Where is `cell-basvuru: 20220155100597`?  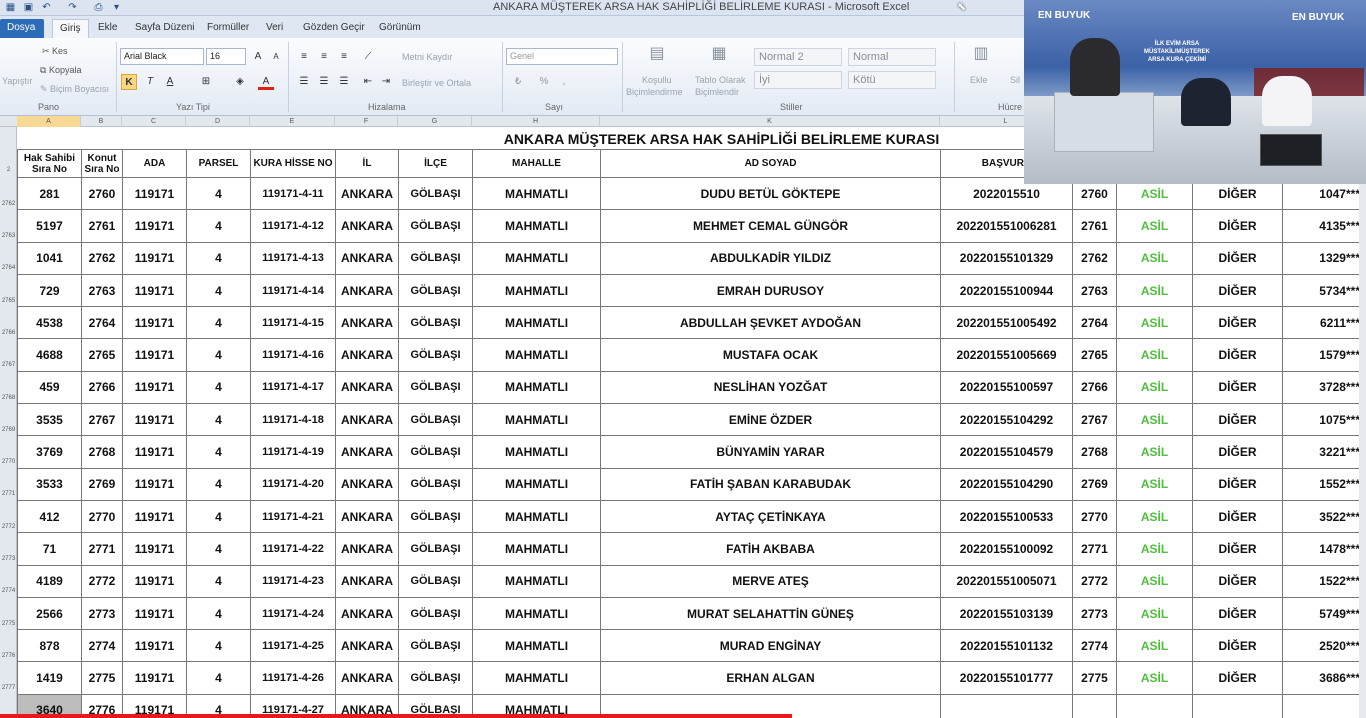 cell-basvuru: 20220155100597 is located at coordinates (1006, 387).